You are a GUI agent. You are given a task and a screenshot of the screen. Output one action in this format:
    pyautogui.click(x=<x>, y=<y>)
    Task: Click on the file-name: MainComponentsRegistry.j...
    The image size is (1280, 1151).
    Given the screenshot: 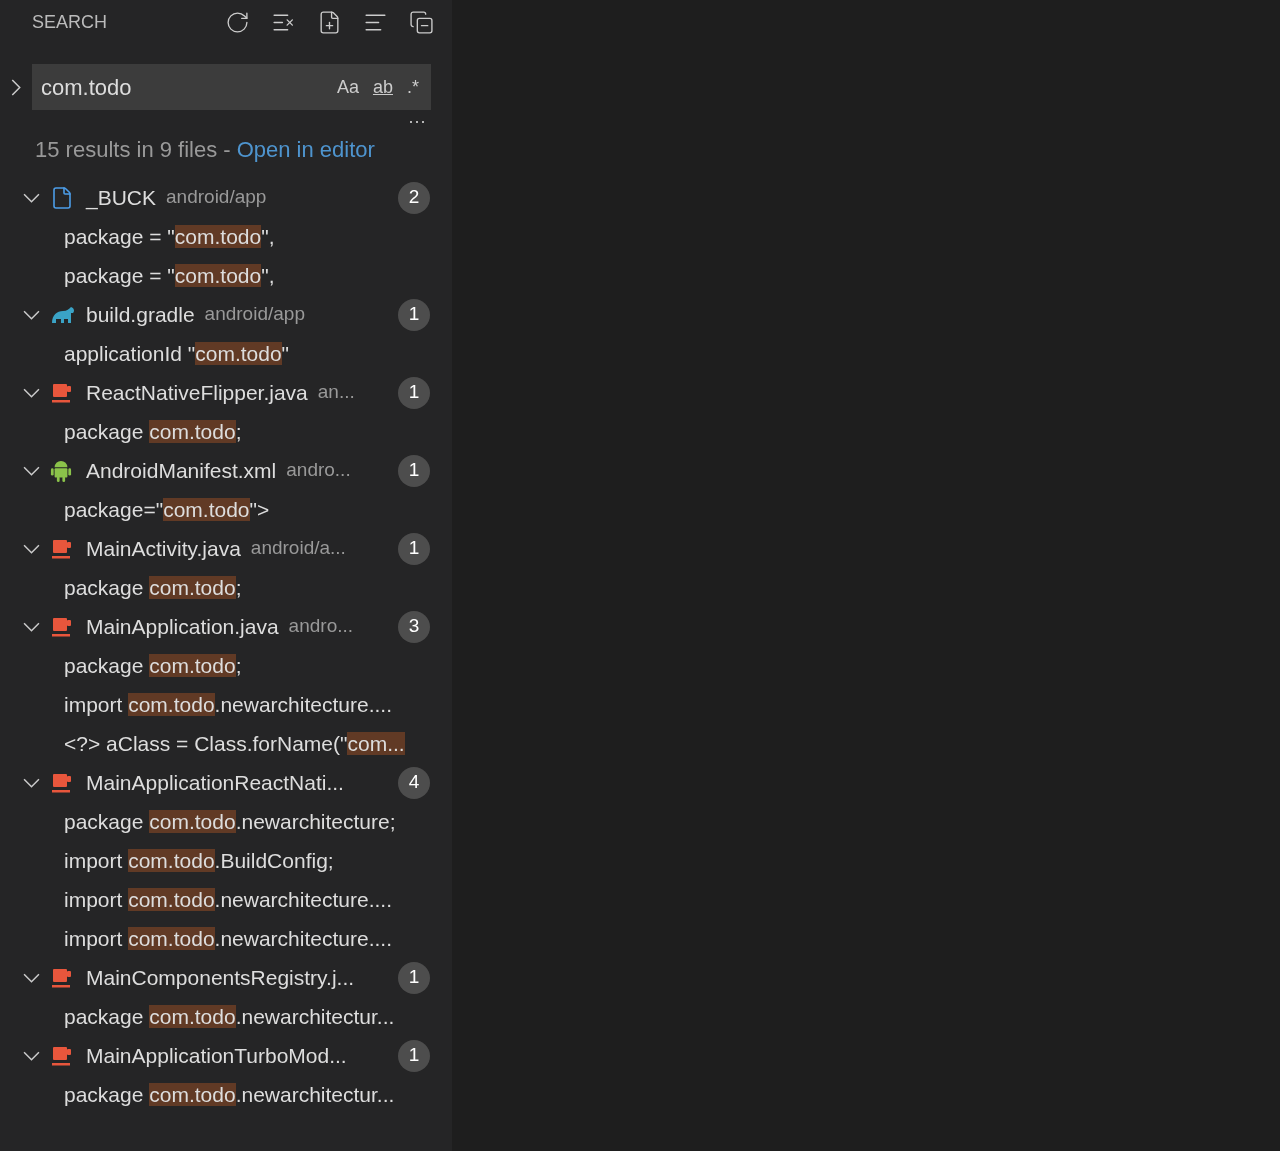 What is the action you would take?
    pyautogui.click(x=220, y=977)
    